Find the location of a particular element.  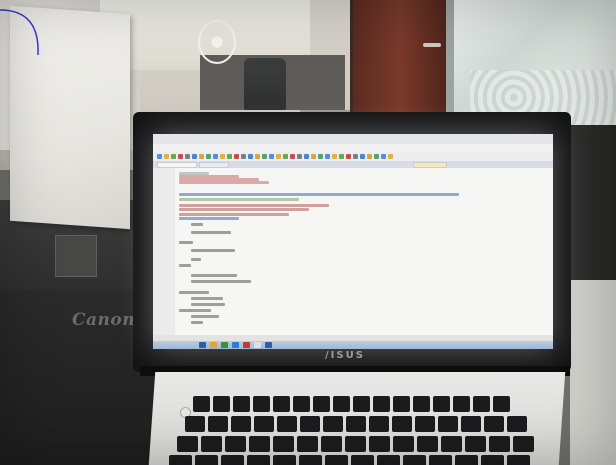

glass-door-frame is located at coordinates (450, 65).